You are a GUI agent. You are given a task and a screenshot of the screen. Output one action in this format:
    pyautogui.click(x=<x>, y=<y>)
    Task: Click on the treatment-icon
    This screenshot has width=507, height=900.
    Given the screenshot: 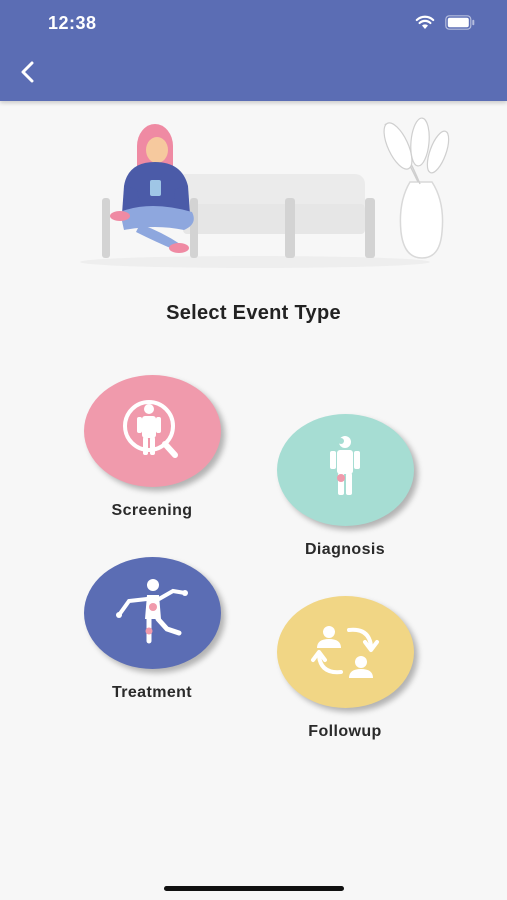 What is the action you would take?
    pyautogui.click(x=152, y=613)
    